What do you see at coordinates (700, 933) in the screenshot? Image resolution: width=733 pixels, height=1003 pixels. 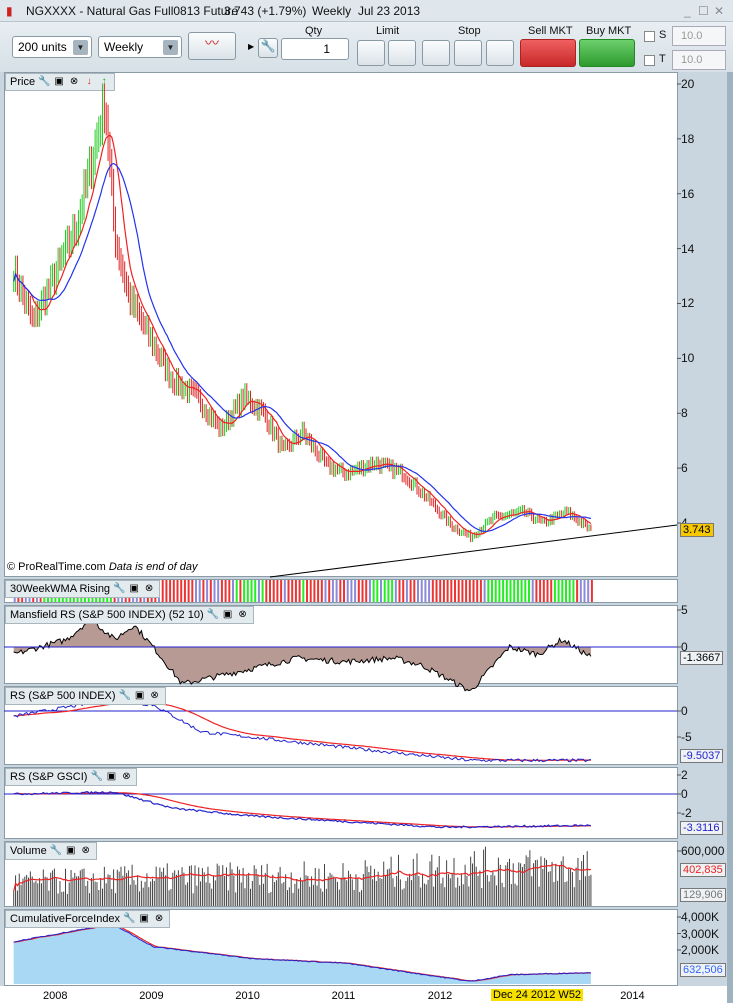 I see `axis-tick-label: 3,000K` at bounding box center [700, 933].